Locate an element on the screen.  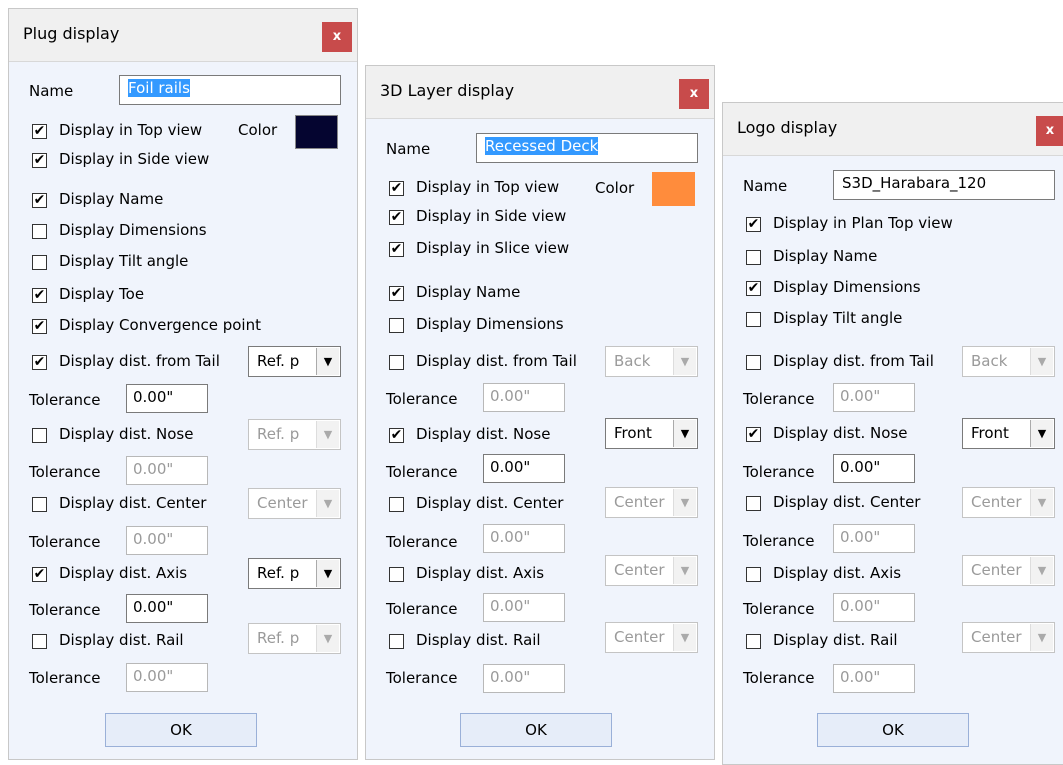
dist-axis-select: Ref. p ▼ is located at coordinates (294, 573).